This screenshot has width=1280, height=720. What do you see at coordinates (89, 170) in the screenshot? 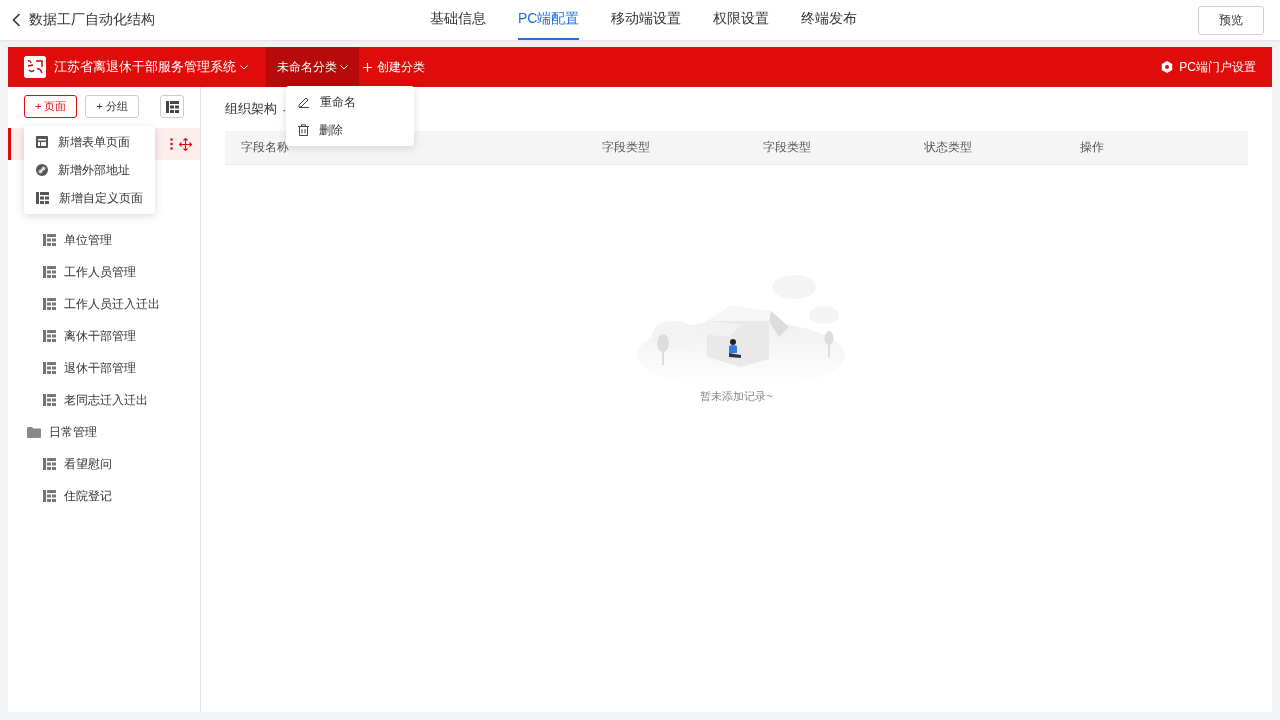
I see `menu-item: 新增外部地址` at bounding box center [89, 170].